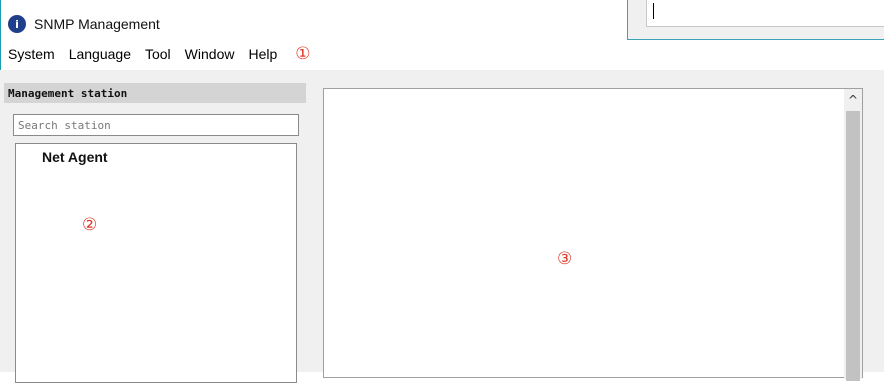  What do you see at coordinates (155, 93) in the screenshot?
I see `panel-header: Management station` at bounding box center [155, 93].